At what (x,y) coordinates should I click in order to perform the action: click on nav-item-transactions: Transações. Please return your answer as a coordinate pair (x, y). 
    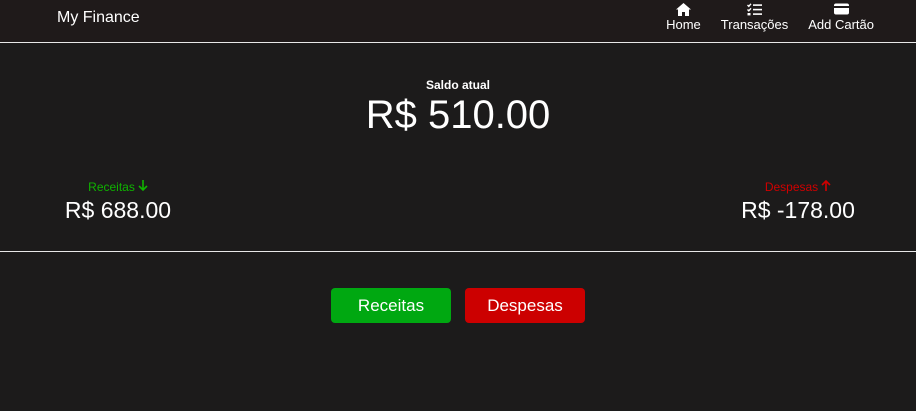
    Looking at the image, I should click on (754, 17).